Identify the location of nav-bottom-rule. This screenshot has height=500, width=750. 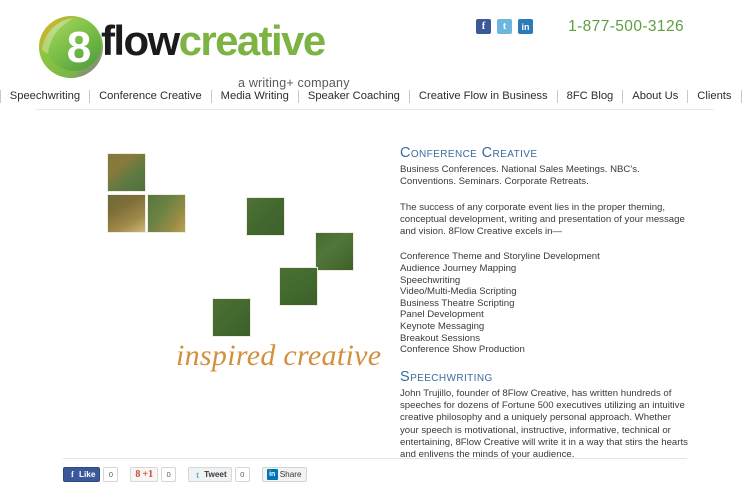
(375, 109).